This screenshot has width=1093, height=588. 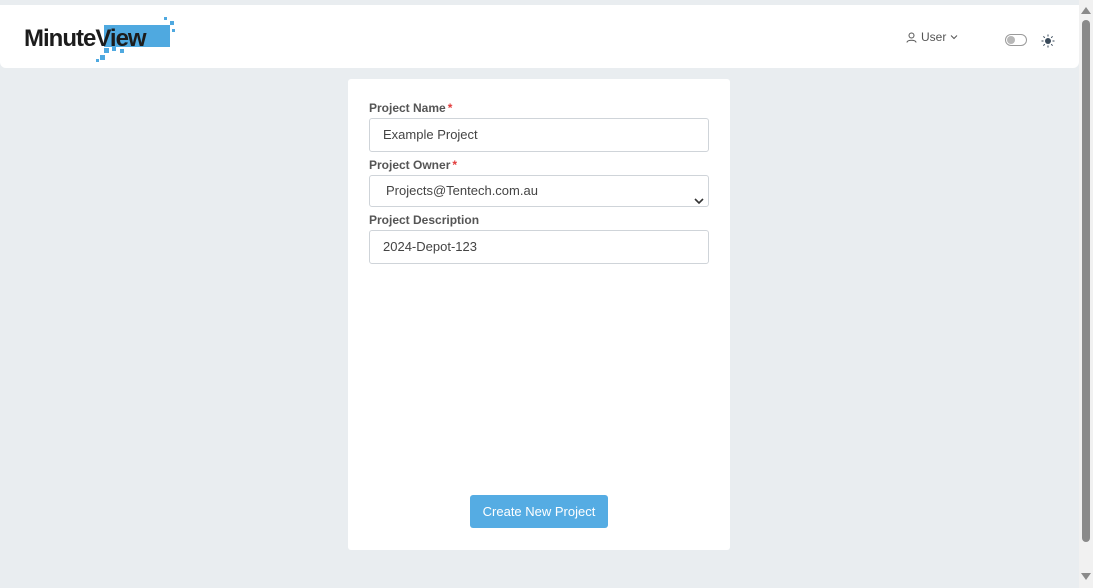 I want to click on create-project-button: Create New Project, so click(x=539, y=511).